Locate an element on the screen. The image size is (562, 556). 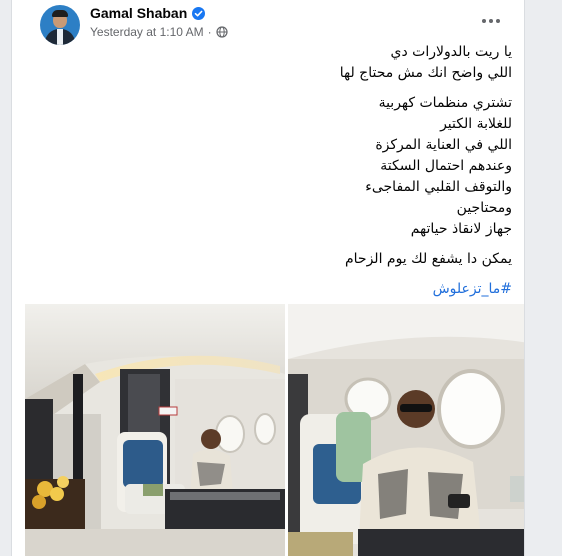
post-line: للغلابة الكتير is located at coordinates (476, 124).